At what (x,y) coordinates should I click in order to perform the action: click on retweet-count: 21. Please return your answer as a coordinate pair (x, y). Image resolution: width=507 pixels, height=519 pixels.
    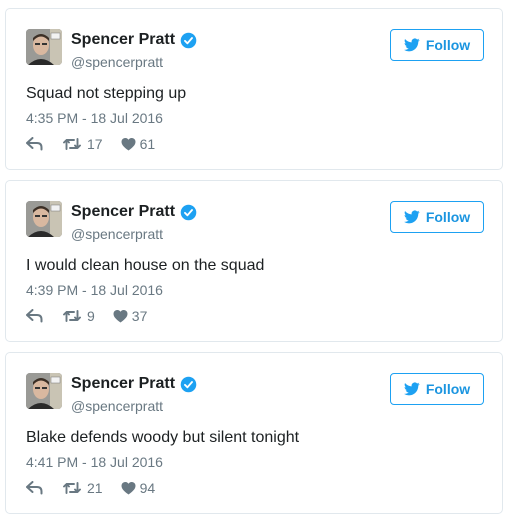
    Looking at the image, I should click on (95, 488).